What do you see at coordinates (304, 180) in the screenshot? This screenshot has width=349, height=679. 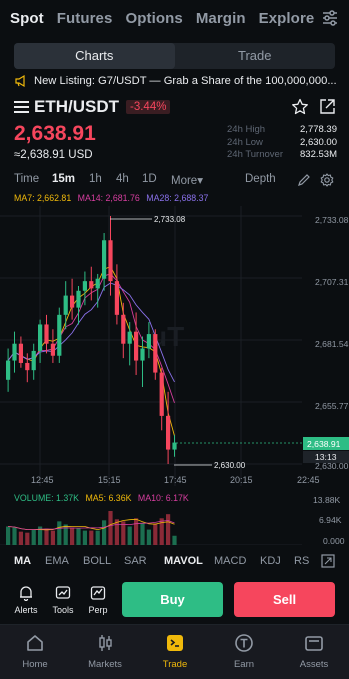 I see `draw-pencil-icon` at bounding box center [304, 180].